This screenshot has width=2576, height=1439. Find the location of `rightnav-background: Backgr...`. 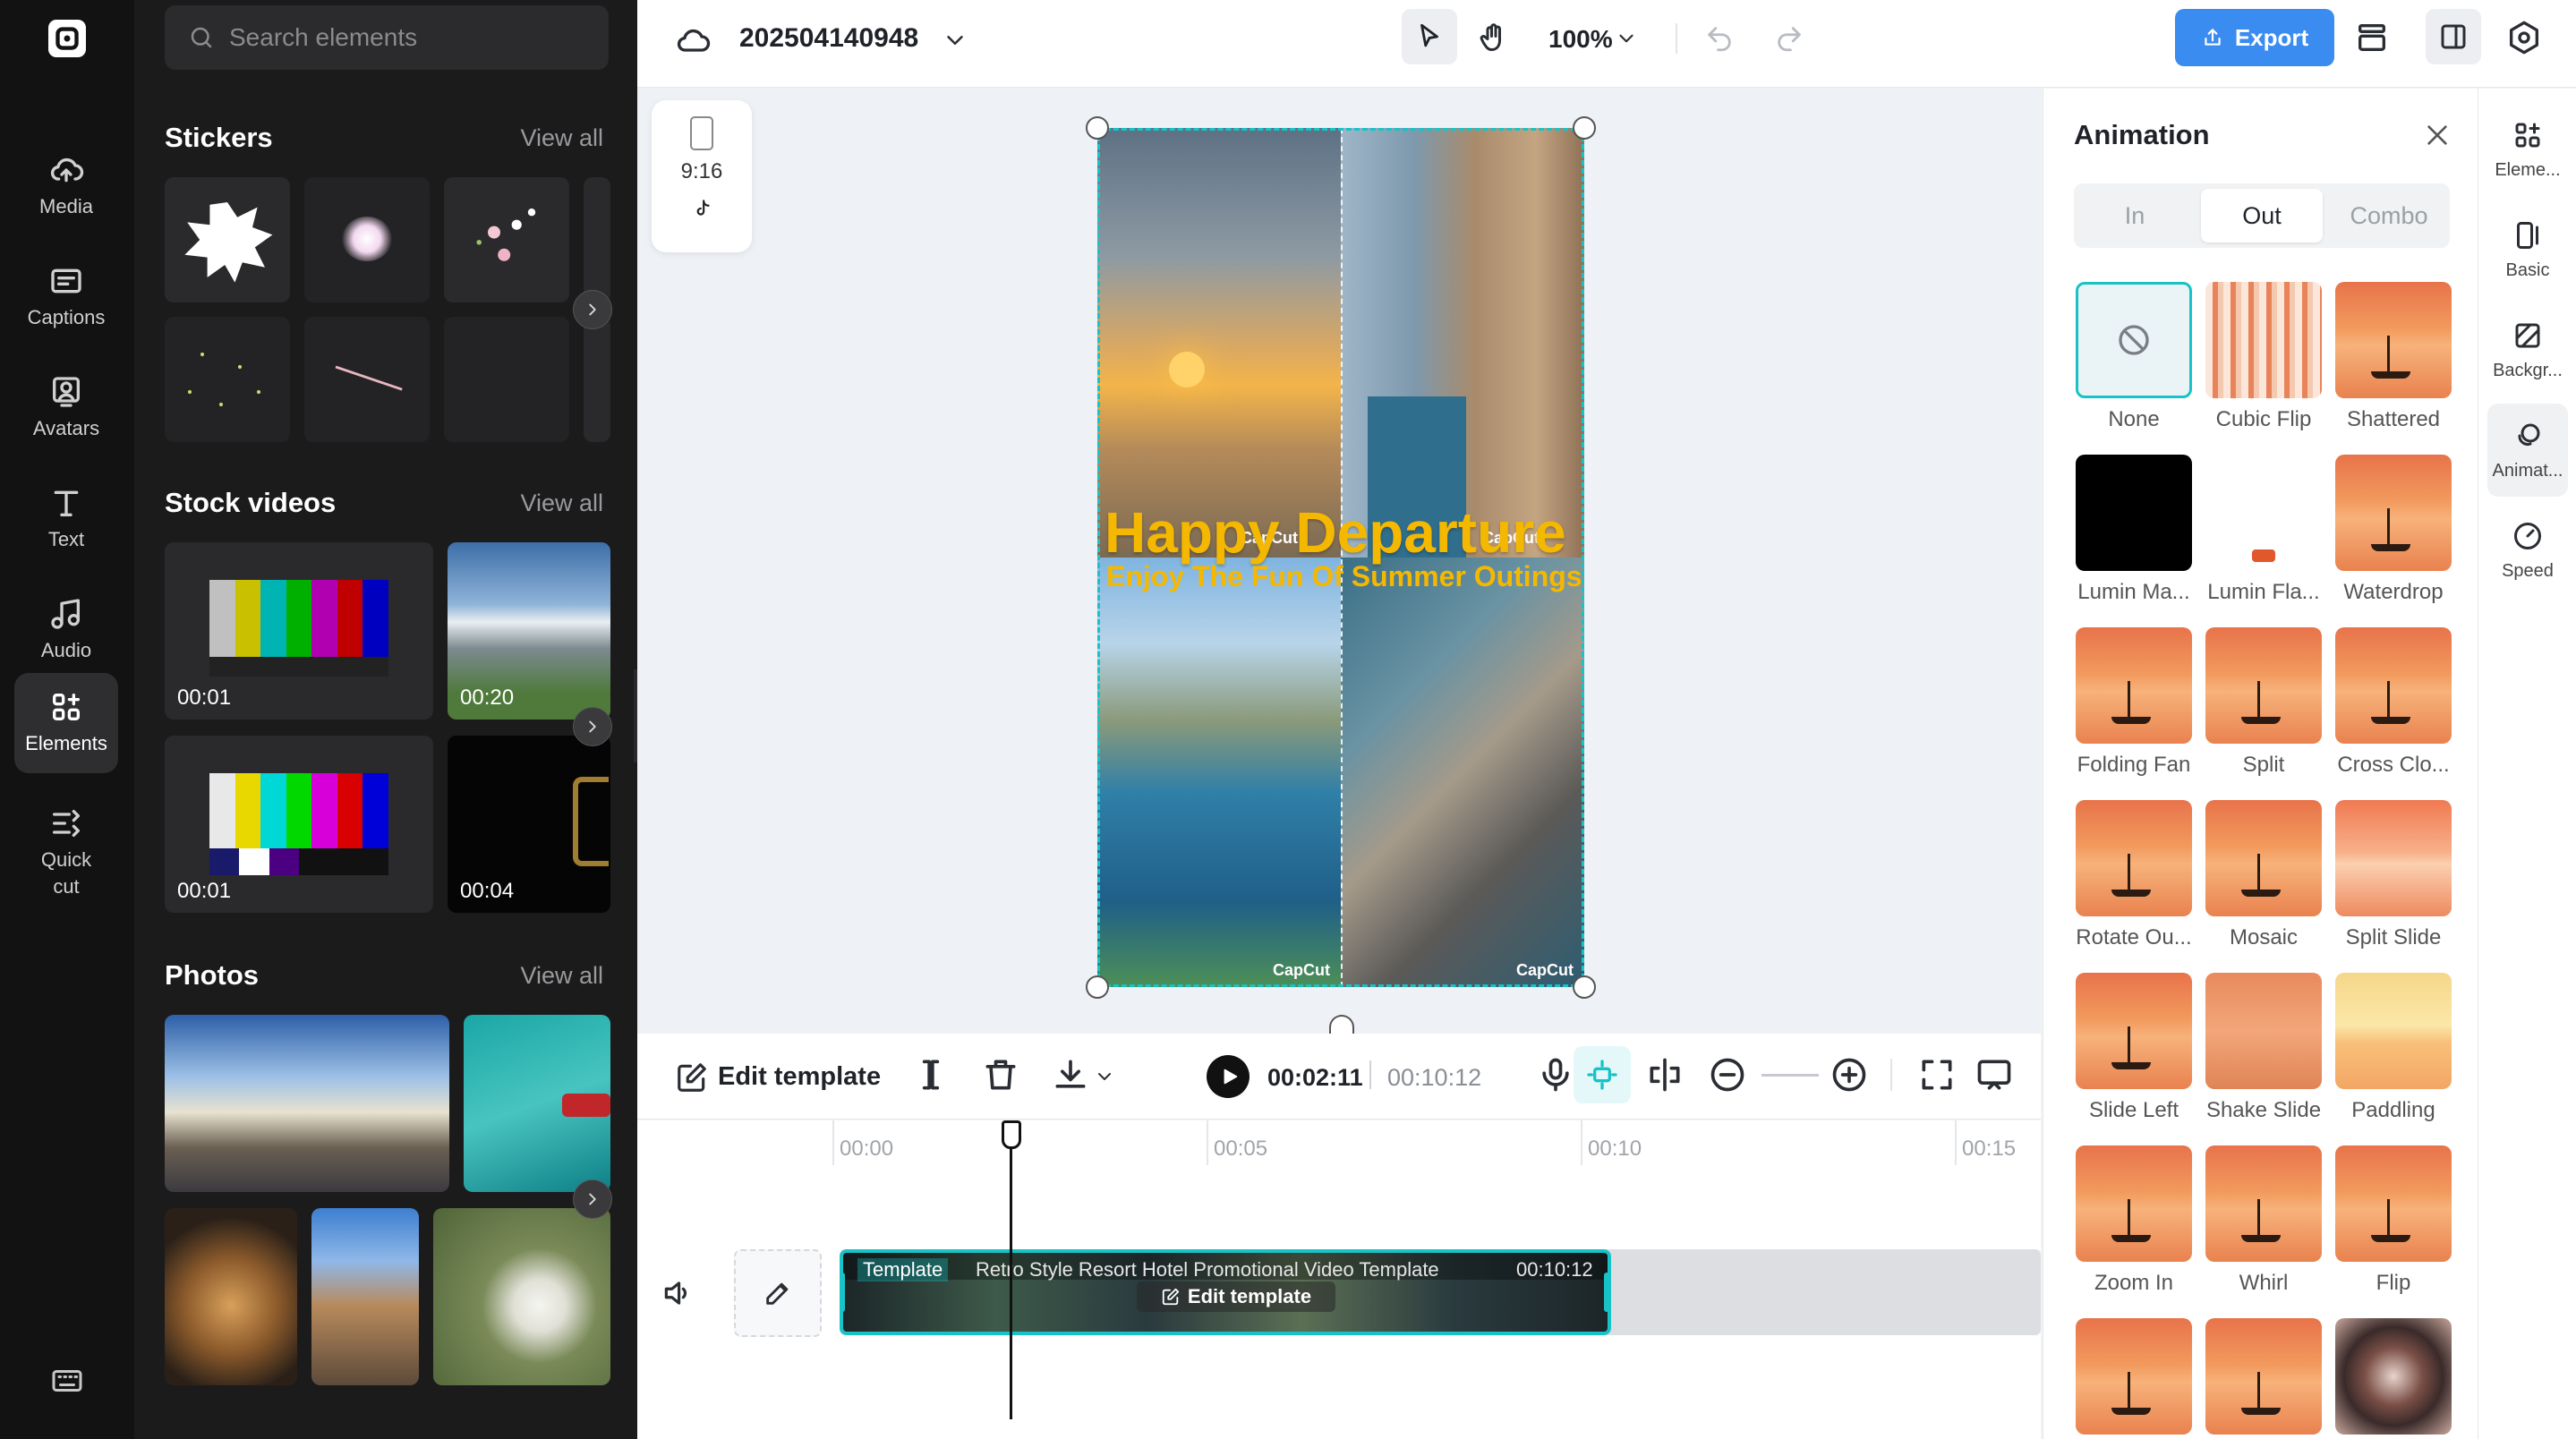

rightnav-background: Backgr... is located at coordinates (2527, 349).